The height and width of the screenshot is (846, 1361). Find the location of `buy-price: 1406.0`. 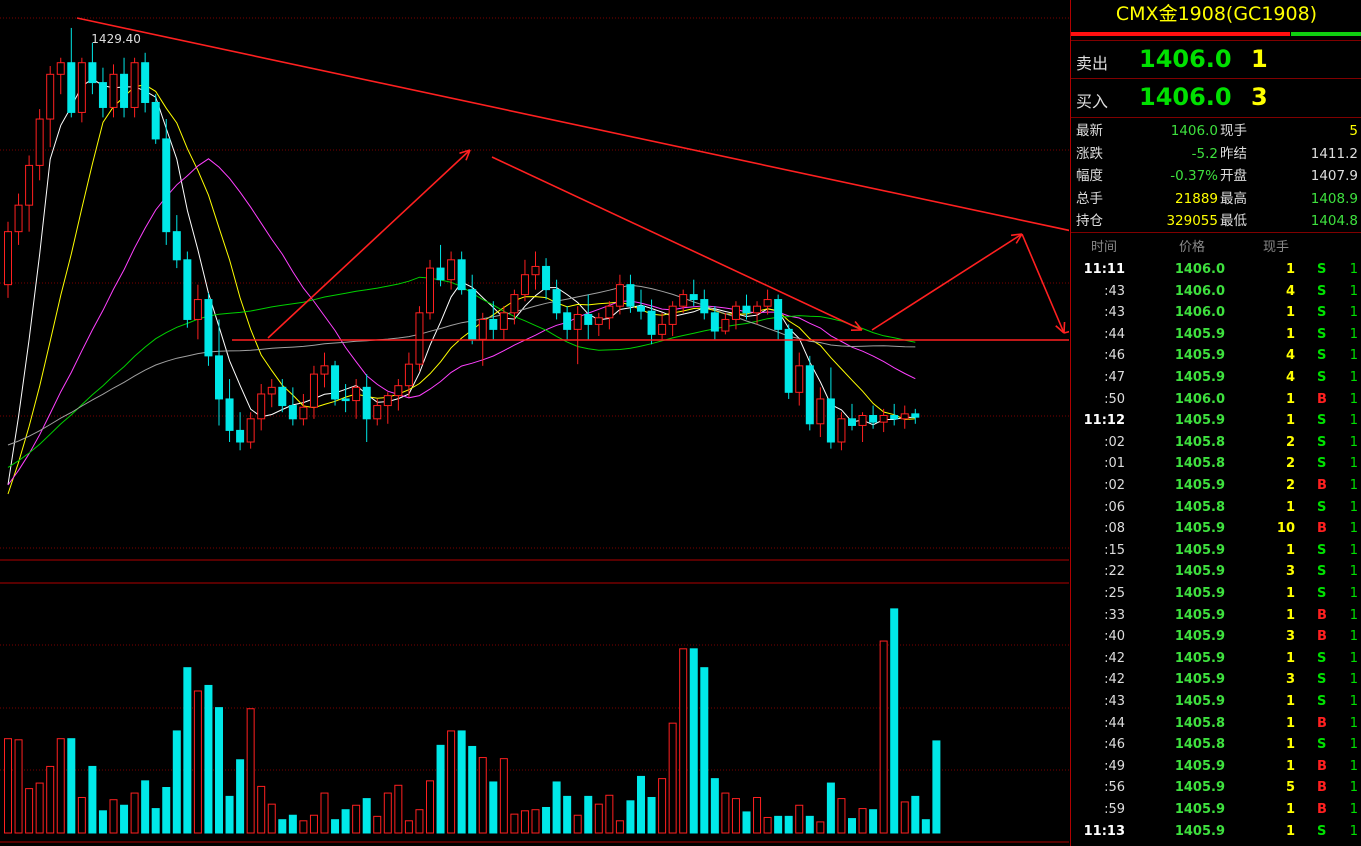

buy-price: 1406.0 is located at coordinates (1185, 97).